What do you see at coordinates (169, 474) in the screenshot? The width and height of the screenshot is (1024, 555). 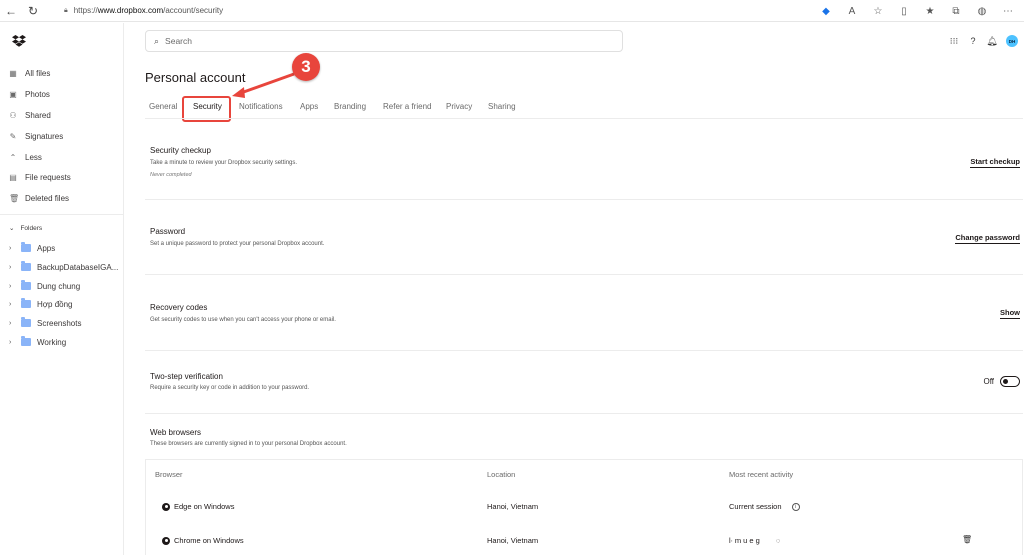 I see `column-header: Browser` at bounding box center [169, 474].